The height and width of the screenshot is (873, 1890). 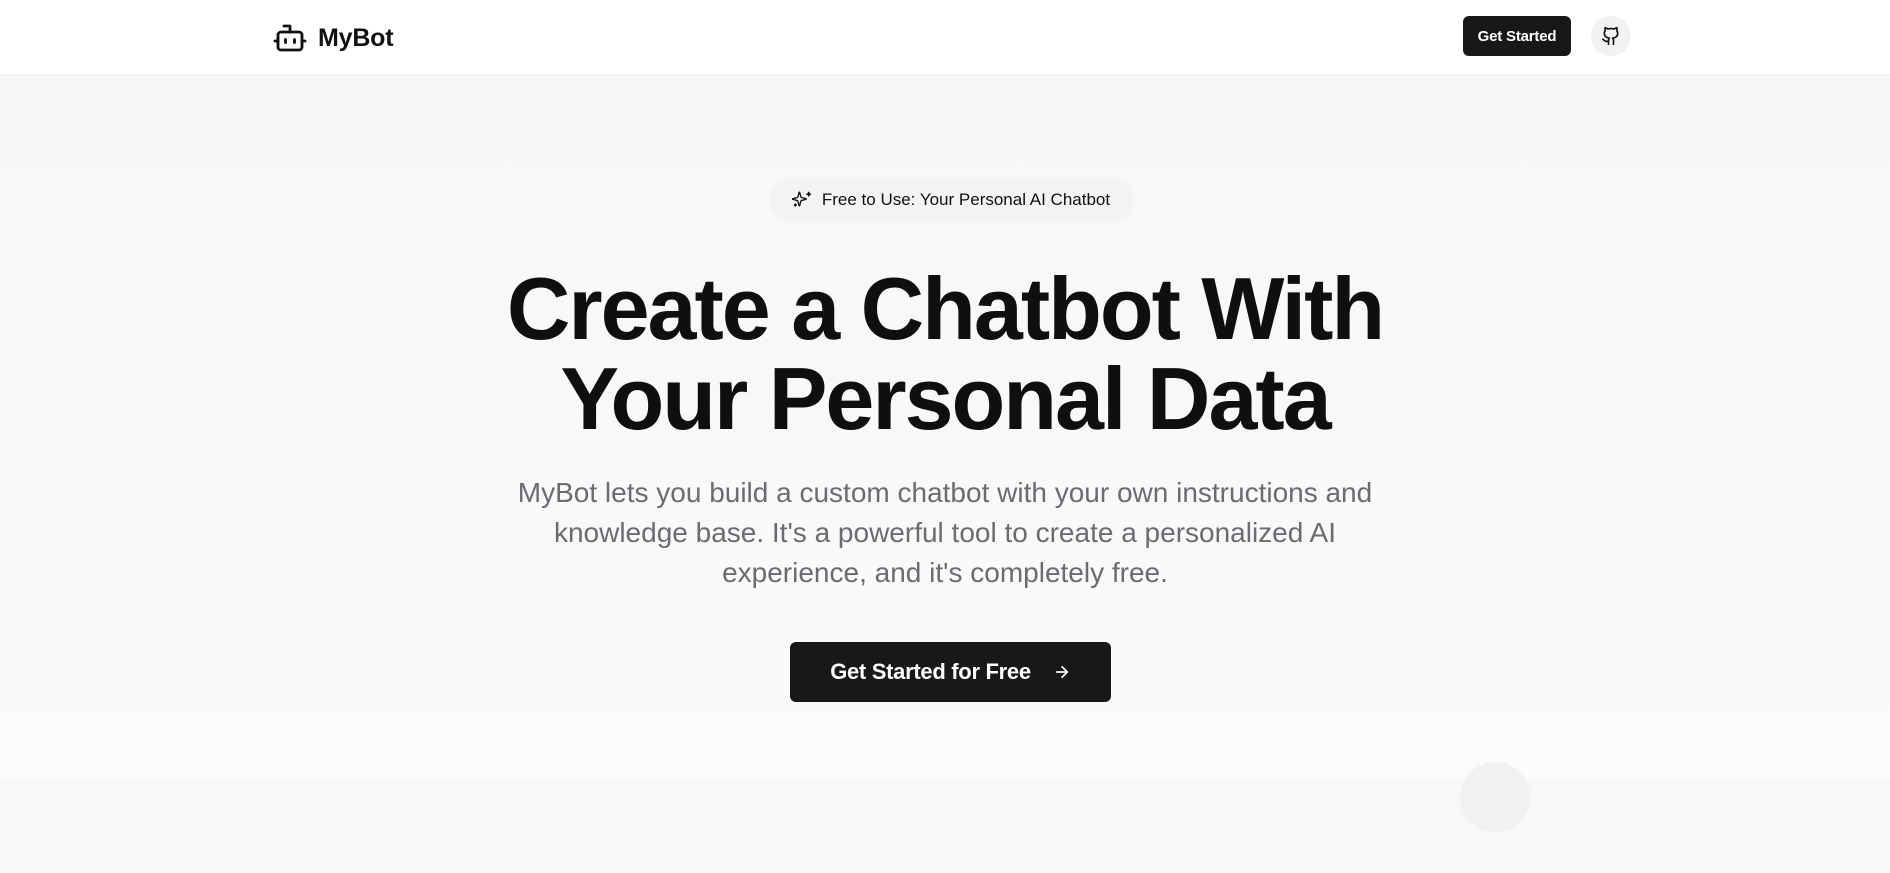 I want to click on arrow-right-icon, so click(x=1061, y=672).